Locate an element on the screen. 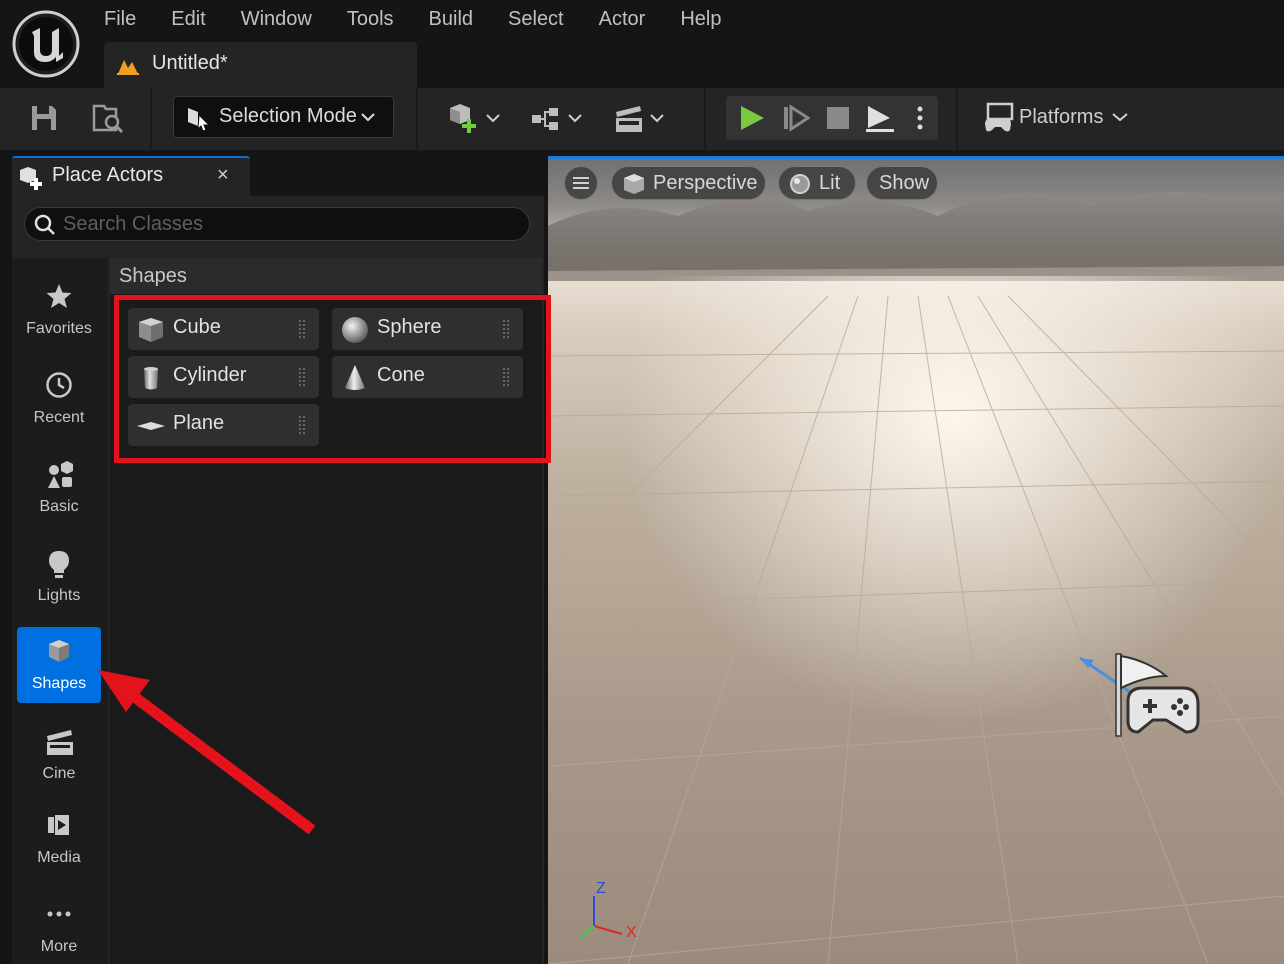 This screenshot has height=964, width=1284. quick-add-button is located at coordinates (473, 119).